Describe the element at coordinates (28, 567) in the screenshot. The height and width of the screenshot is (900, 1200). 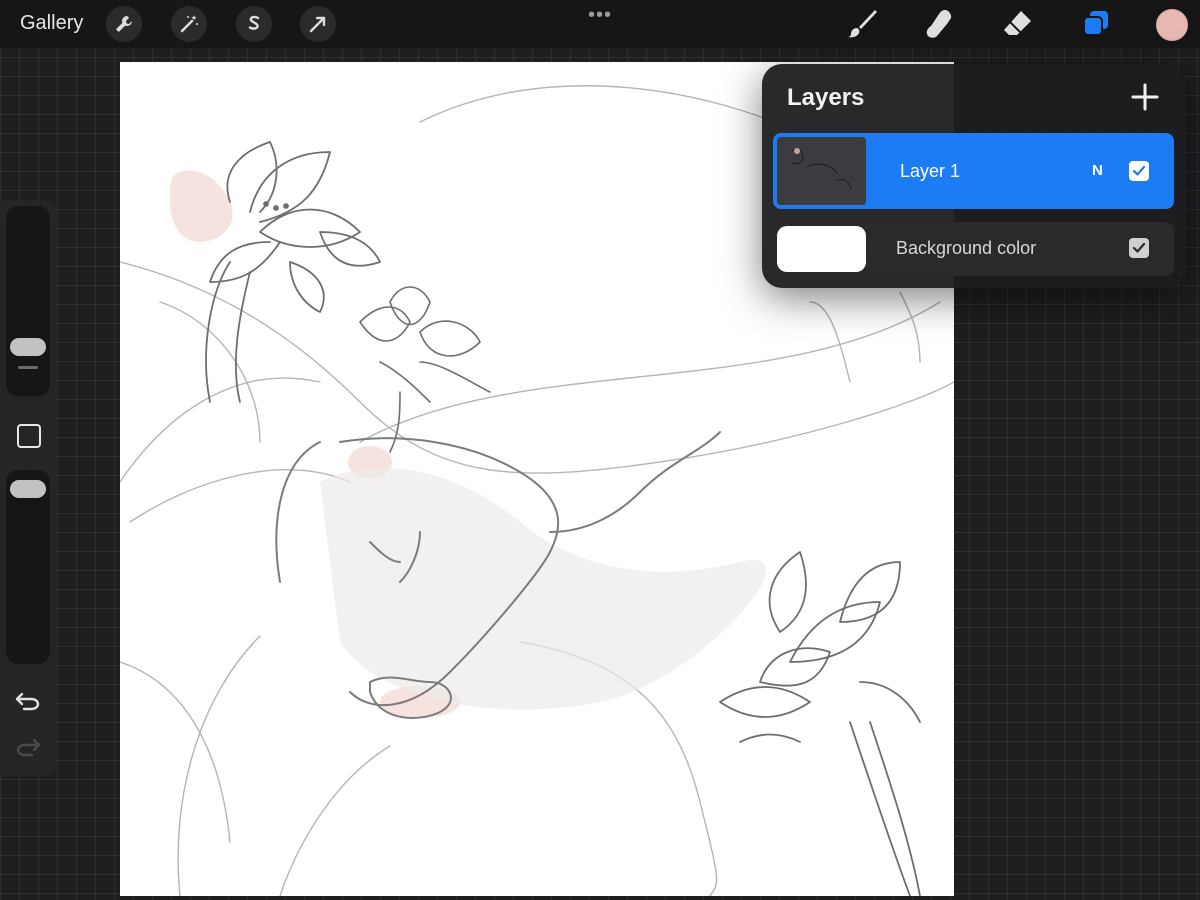
I see `opacity-slider` at that location.